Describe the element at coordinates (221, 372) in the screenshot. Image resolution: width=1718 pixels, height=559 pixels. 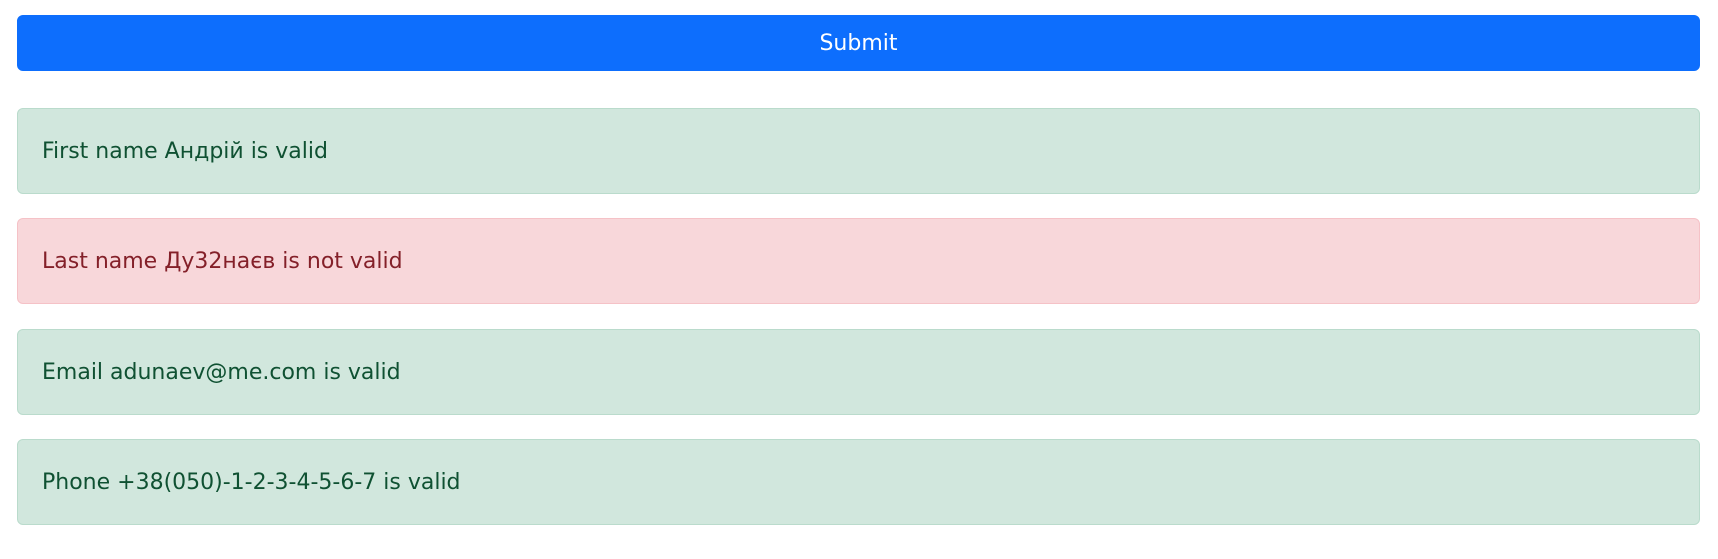
I see `alert-message: Email adunaev@me.com is valid` at that location.